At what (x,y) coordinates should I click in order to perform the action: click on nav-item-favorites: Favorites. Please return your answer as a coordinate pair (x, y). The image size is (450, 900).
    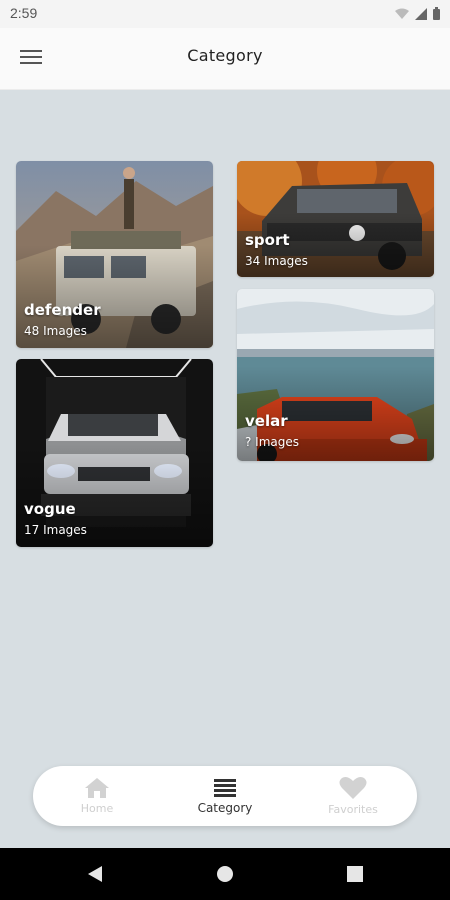
    Looking at the image, I should click on (353, 796).